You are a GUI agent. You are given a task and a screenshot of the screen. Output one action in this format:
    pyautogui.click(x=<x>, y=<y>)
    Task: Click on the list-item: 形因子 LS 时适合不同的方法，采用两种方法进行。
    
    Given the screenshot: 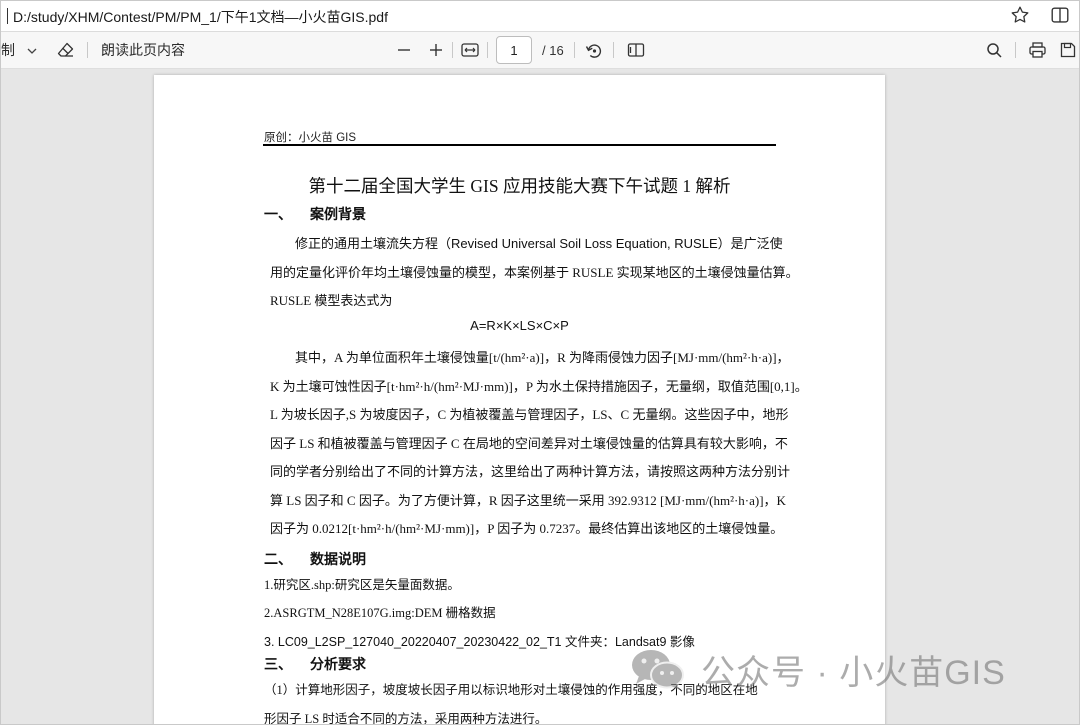 What is the action you would take?
    pyautogui.click(x=406, y=718)
    